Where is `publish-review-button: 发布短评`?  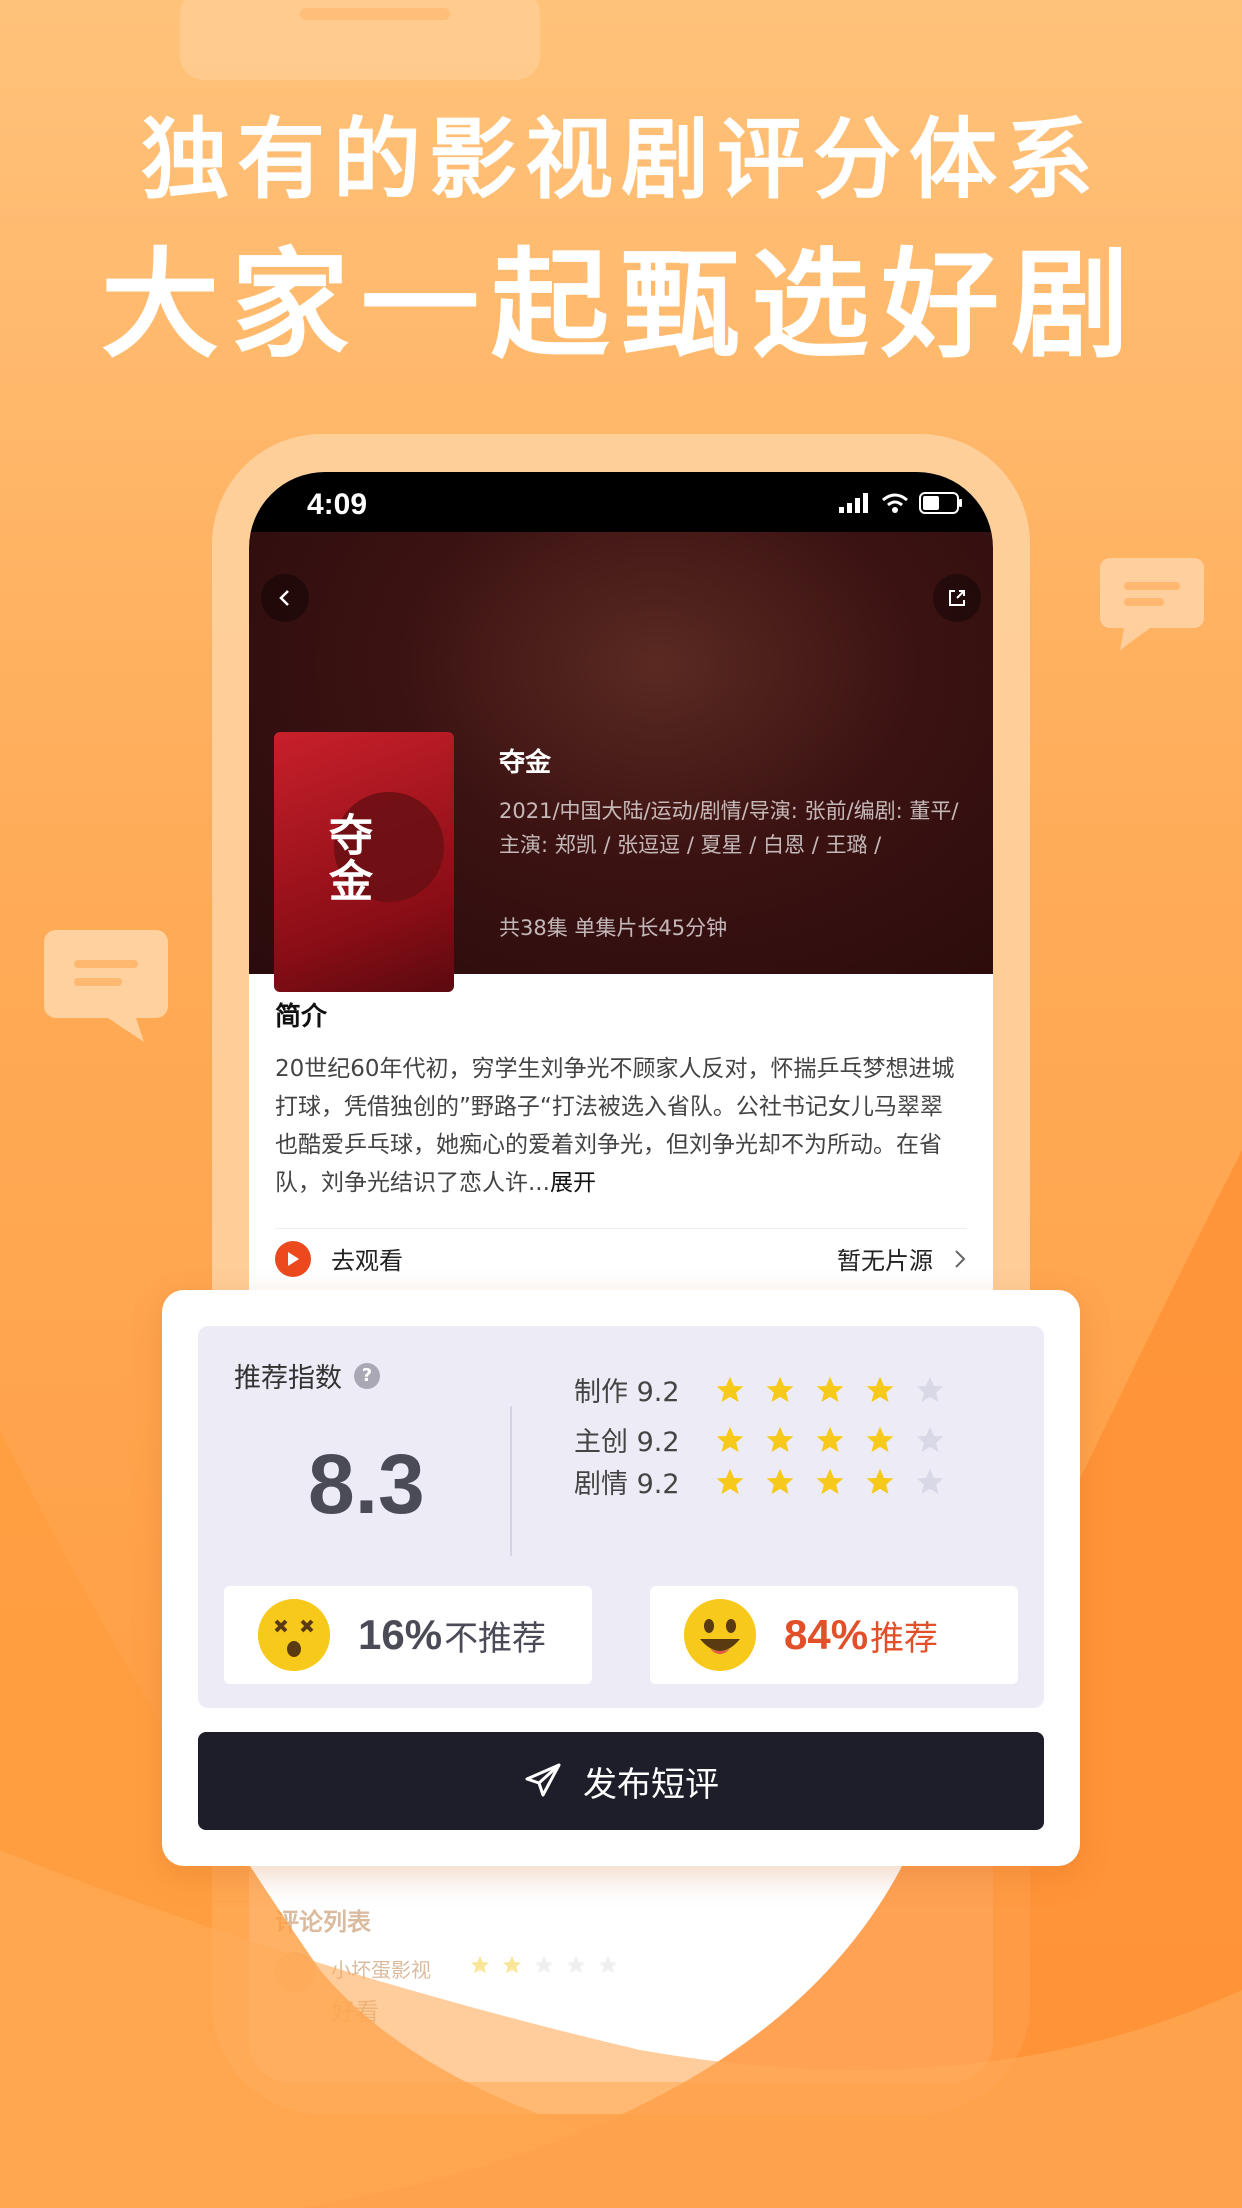
publish-review-button: 发布短评 is located at coordinates (621, 1781).